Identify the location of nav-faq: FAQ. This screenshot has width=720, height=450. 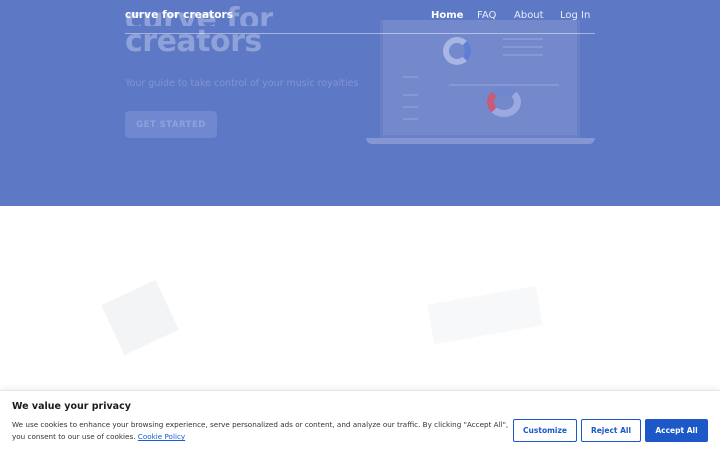
(486, 15).